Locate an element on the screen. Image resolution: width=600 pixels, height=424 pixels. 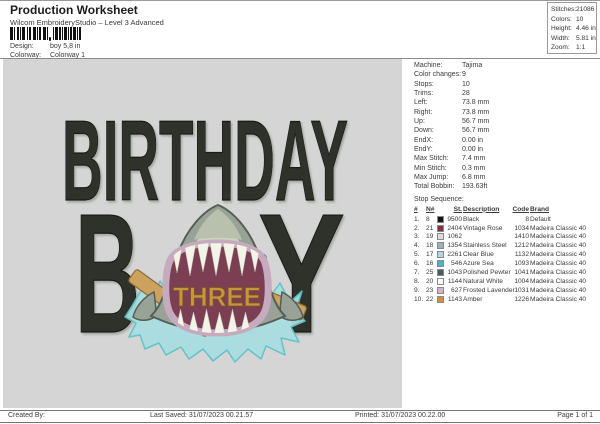
footer-top-line is located at coordinates (300, 410).